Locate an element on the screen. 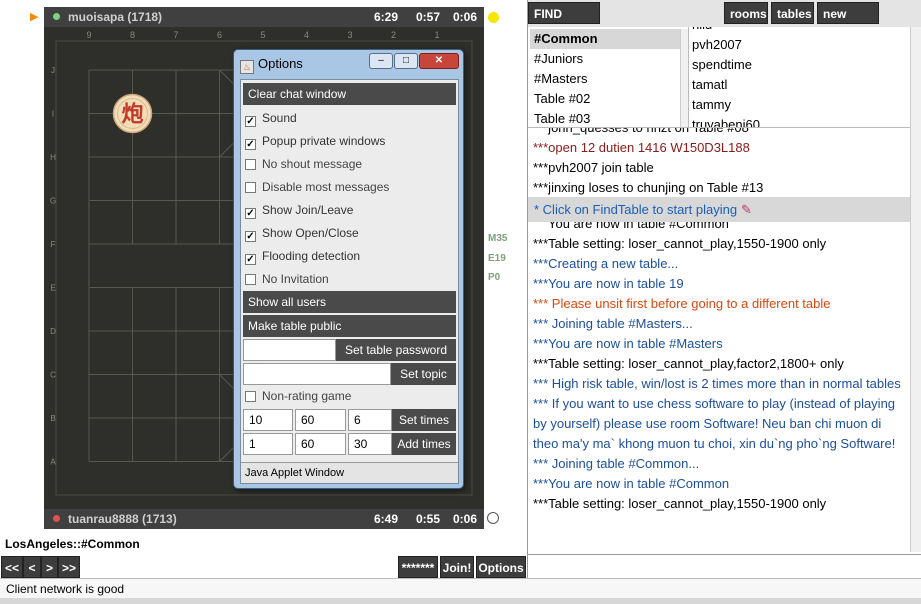 The height and width of the screenshot is (604, 921). minimize-button: – is located at coordinates (381, 61).